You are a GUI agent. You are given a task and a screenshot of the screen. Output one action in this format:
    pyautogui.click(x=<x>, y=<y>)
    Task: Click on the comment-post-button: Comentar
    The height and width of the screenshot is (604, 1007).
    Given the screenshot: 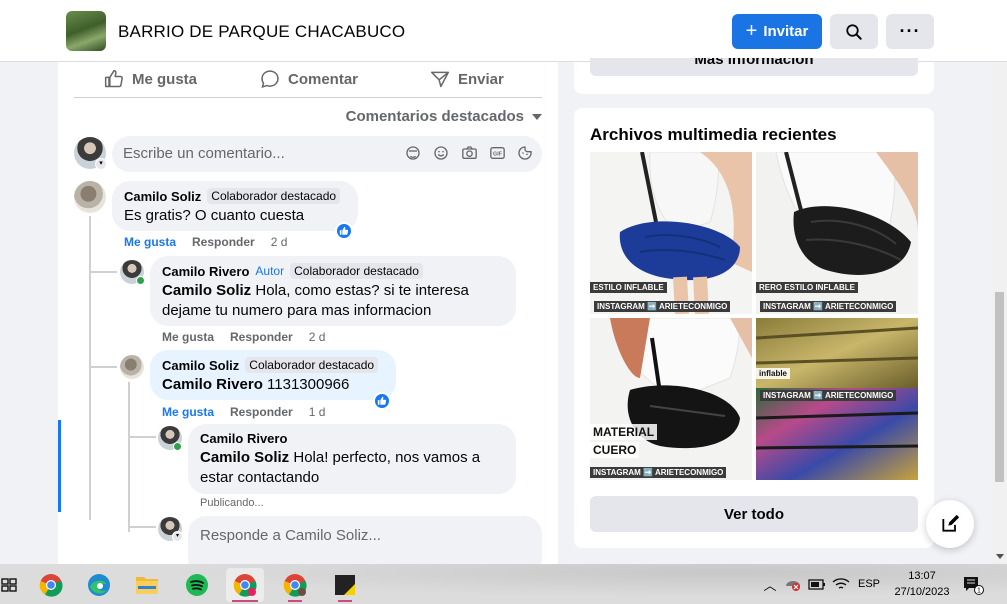 What is the action you would take?
    pyautogui.click(x=309, y=79)
    